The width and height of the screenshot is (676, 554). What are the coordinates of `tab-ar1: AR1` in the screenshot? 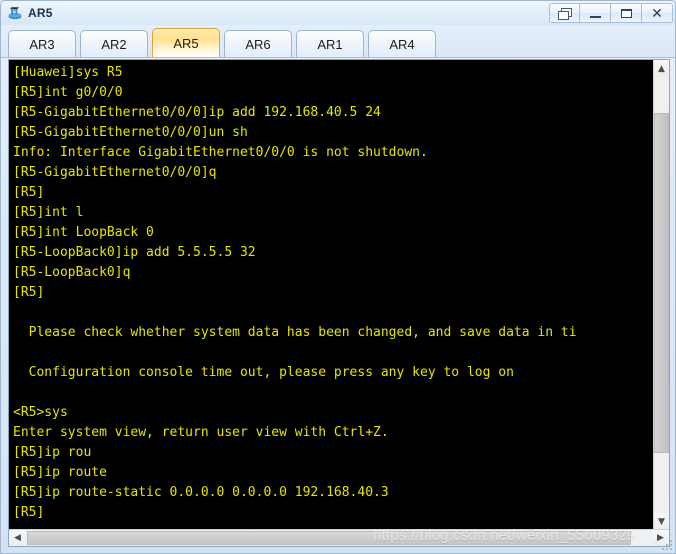 It's located at (330, 43).